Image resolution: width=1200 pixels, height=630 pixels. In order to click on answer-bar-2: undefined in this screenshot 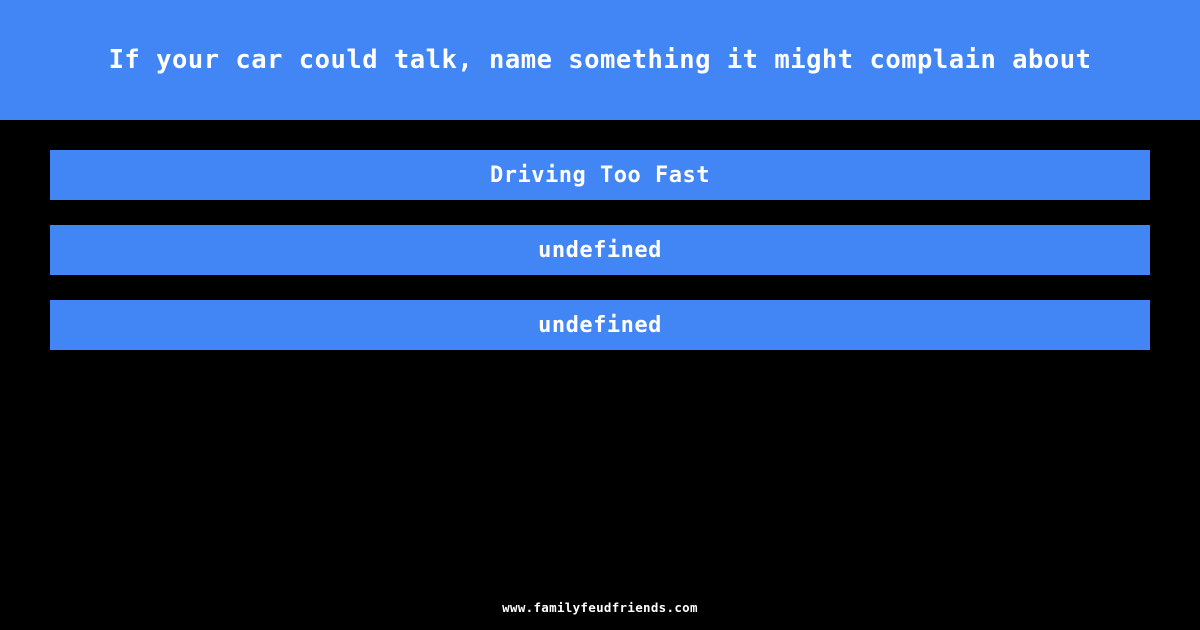, I will do `click(600, 250)`.